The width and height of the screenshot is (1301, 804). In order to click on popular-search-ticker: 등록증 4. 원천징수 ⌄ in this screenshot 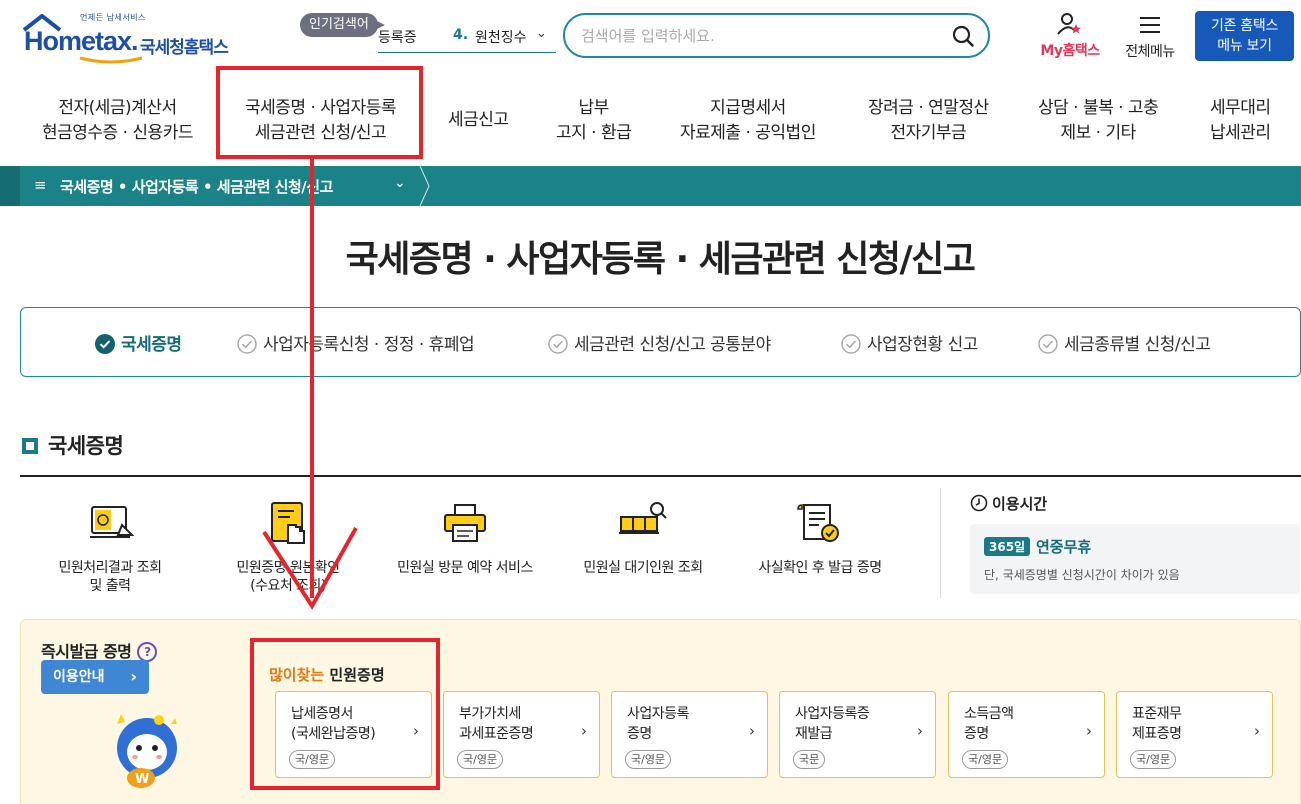, I will do `click(467, 38)`.